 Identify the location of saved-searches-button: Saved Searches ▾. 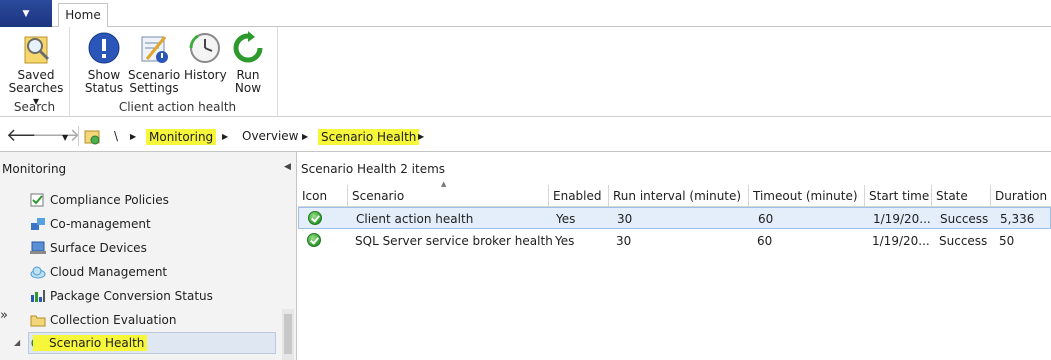
(36, 69).